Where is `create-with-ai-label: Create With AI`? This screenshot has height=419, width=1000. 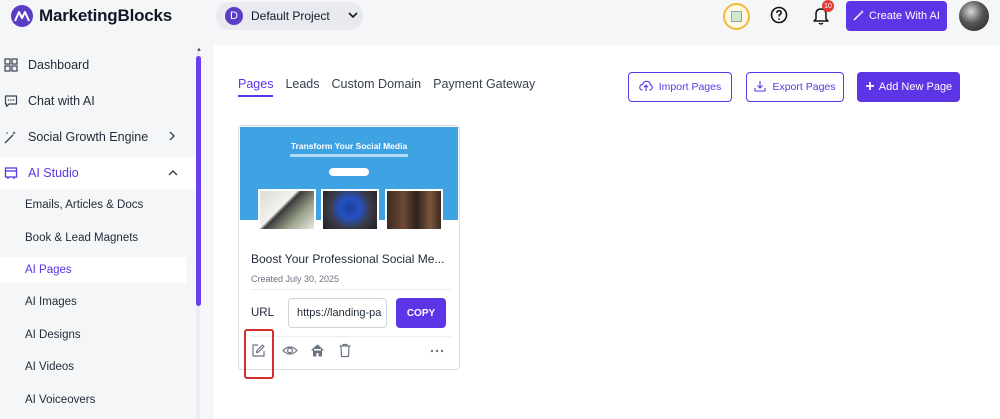
create-with-ai-label: Create With AI is located at coordinates (904, 16).